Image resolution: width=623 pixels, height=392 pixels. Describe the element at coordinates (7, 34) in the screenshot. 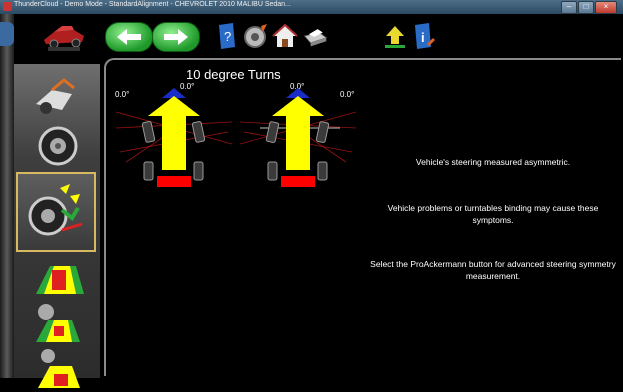

I see `rail-tab` at that location.